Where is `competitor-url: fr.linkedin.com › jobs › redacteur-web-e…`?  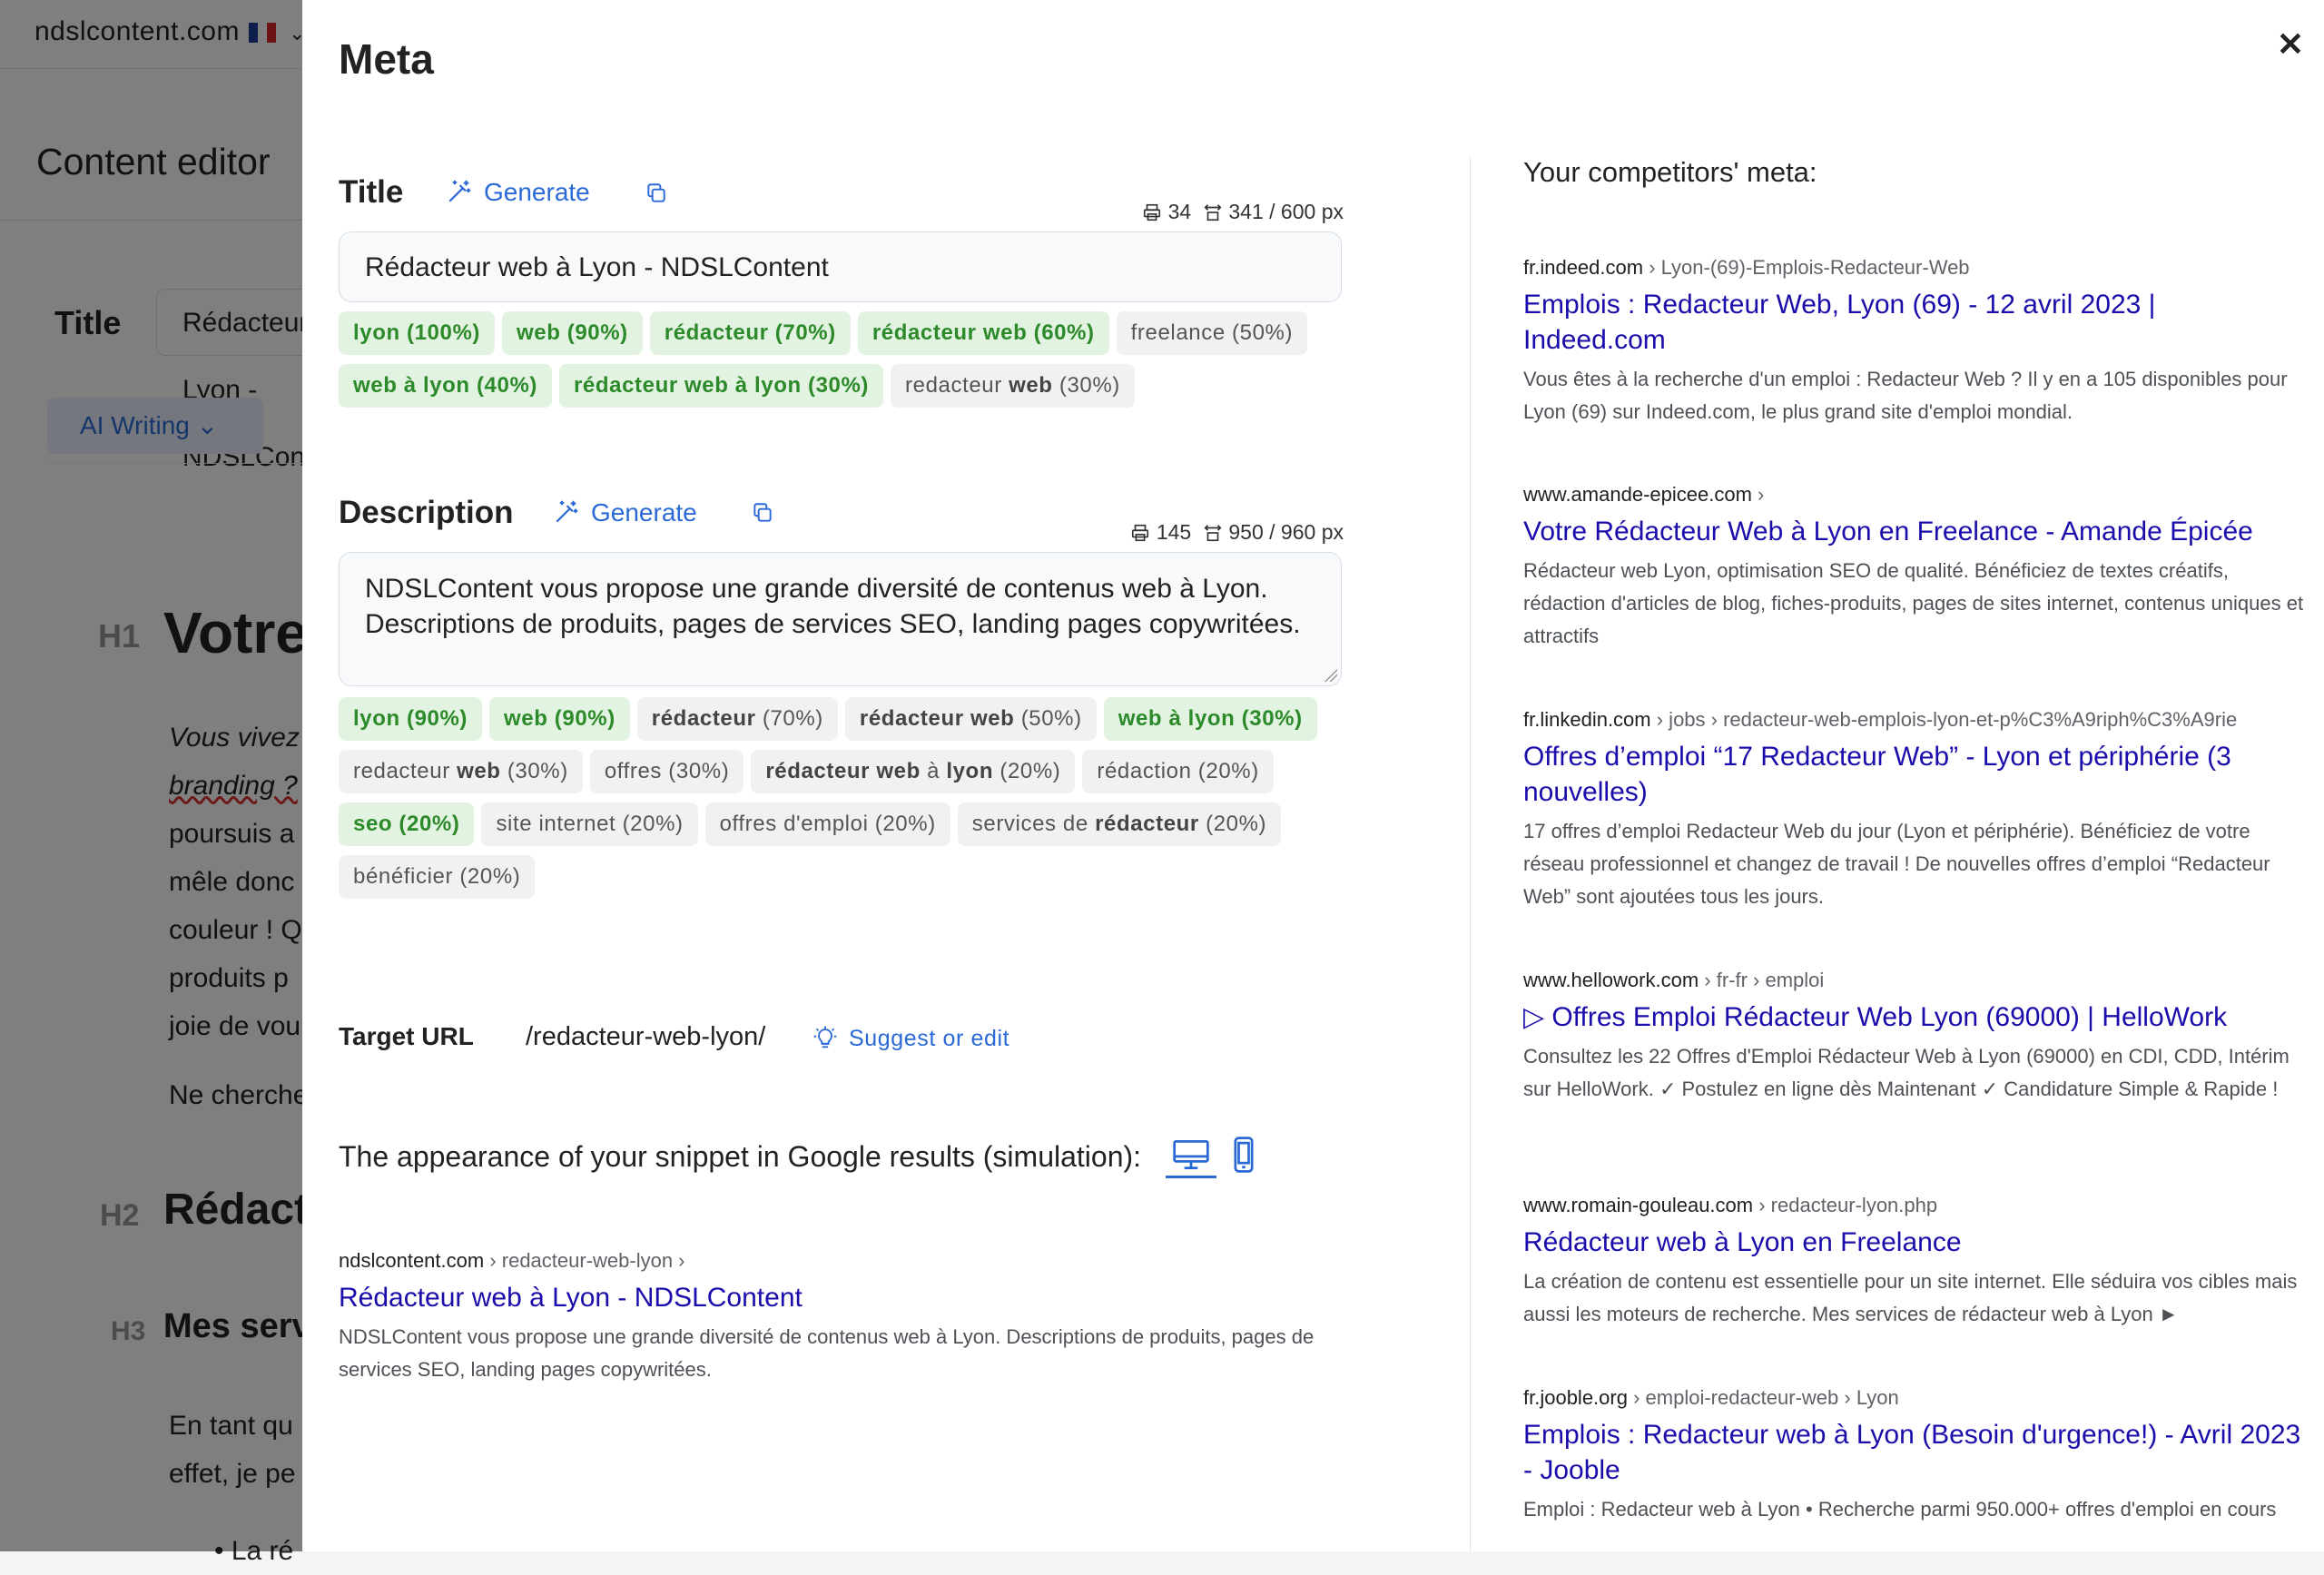
competitor-url: fr.linkedin.com › jobs › redacteur-web-e… is located at coordinates (1880, 720).